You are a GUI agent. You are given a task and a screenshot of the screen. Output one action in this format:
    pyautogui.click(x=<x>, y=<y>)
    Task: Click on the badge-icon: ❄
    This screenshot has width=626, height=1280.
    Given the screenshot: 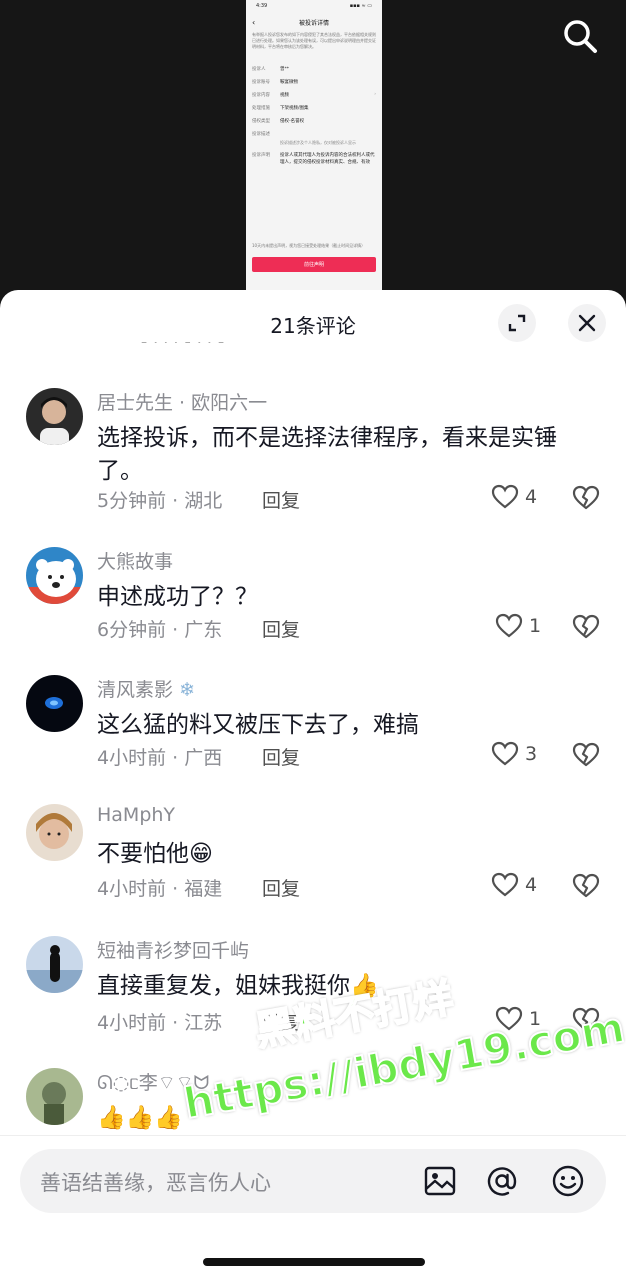 What is the action you would take?
    pyautogui.click(x=187, y=690)
    